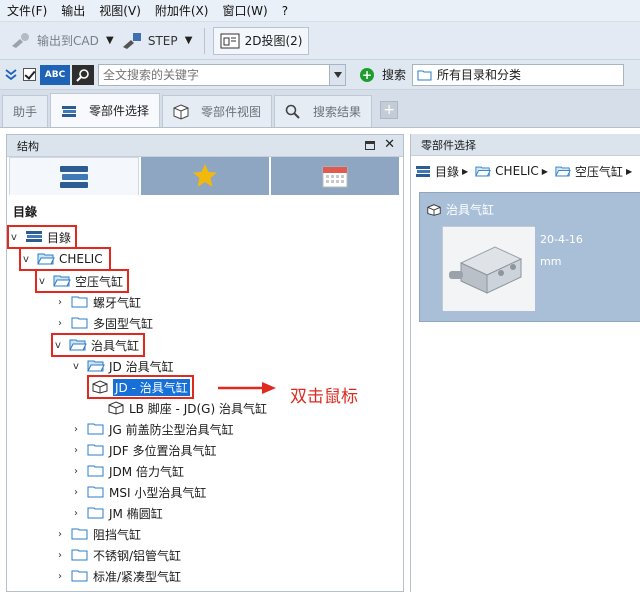  Describe the element at coordinates (110, 40) in the screenshot. I see `export-cad-dropdown-icon: ▼` at that location.